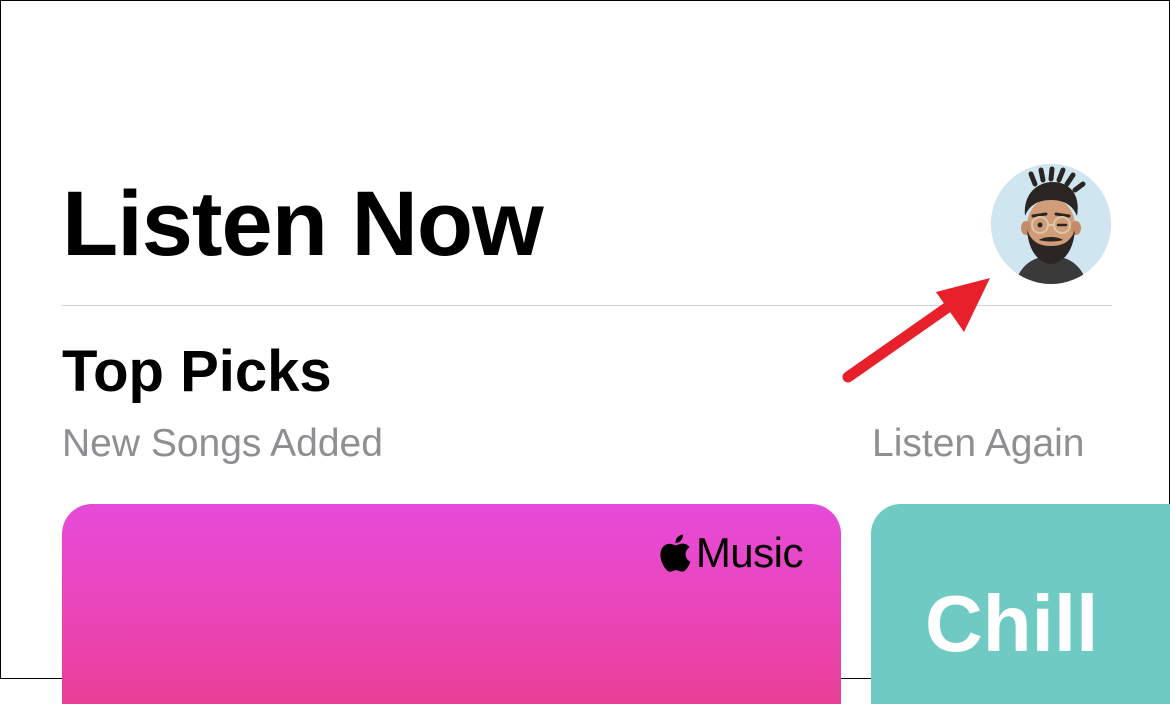 Image resolution: width=1170 pixels, height=704 pixels. Describe the element at coordinates (1012, 623) in the screenshot. I see `chill-card-label: Chill` at that location.